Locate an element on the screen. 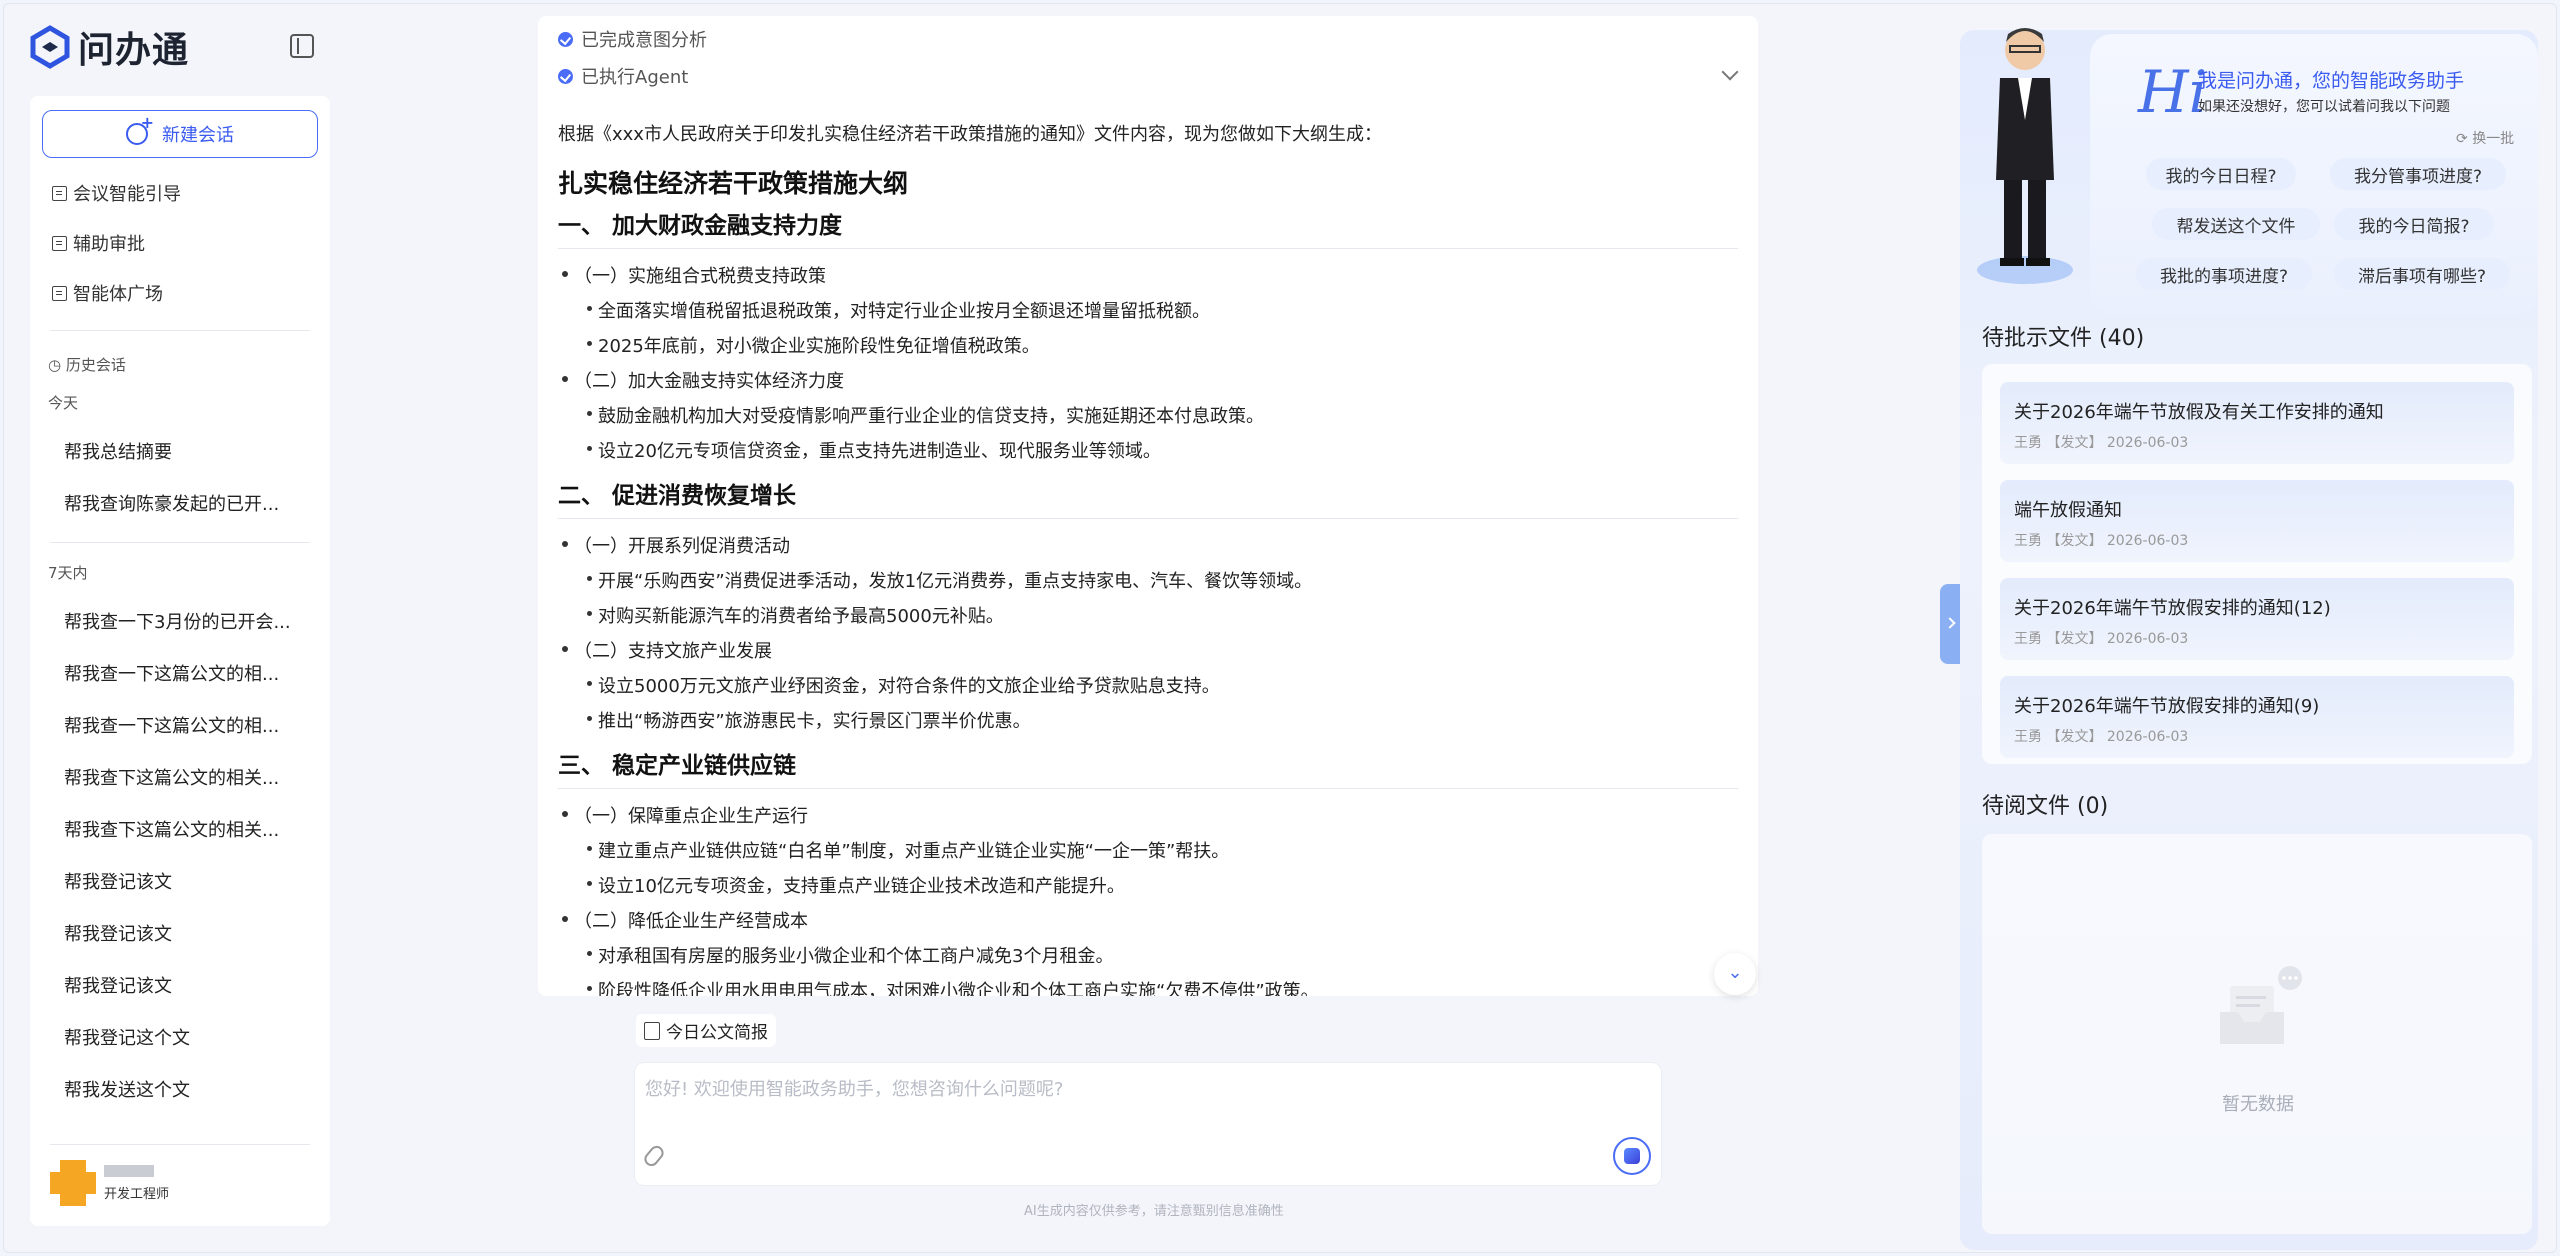 The height and width of the screenshot is (1256, 2560). pending-file-card: 关于2026年端午节放假安排的通知(12) 王勇 【发文】 2026-06-03 is located at coordinates (2257, 619).